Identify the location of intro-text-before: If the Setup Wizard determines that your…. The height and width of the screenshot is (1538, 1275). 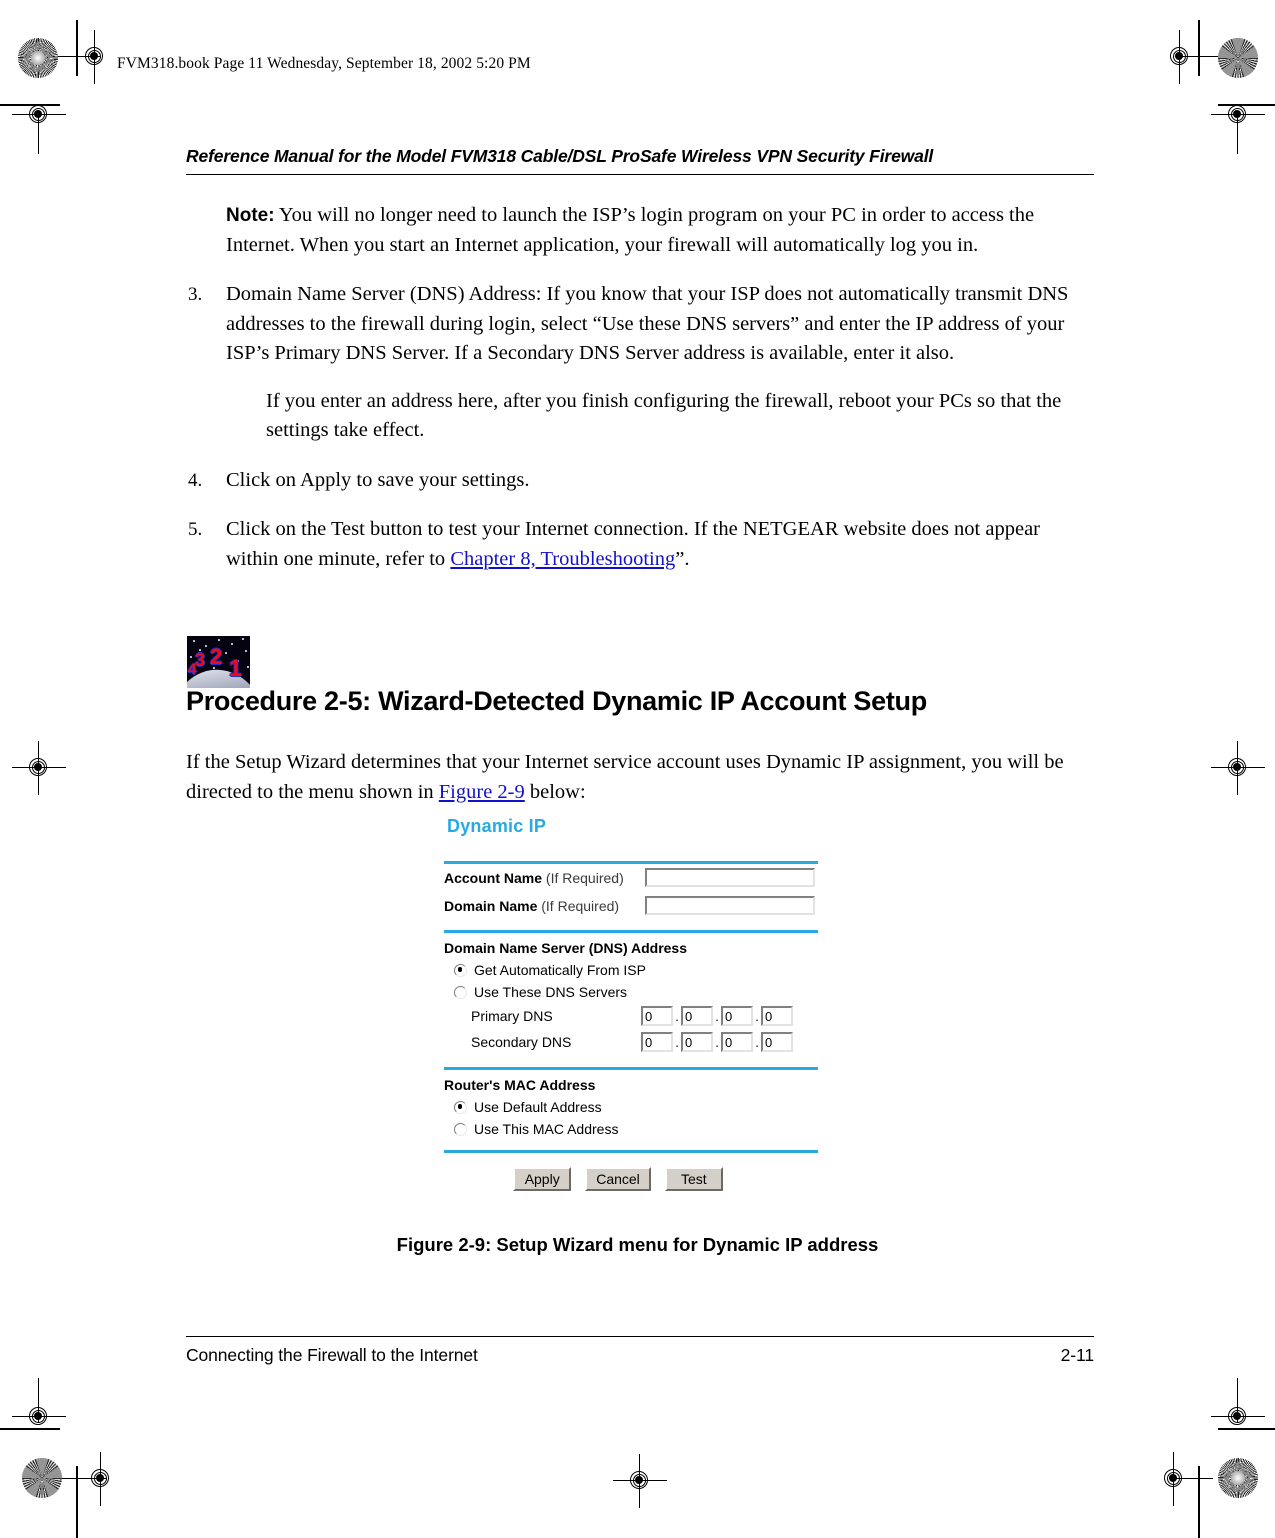
(625, 777).